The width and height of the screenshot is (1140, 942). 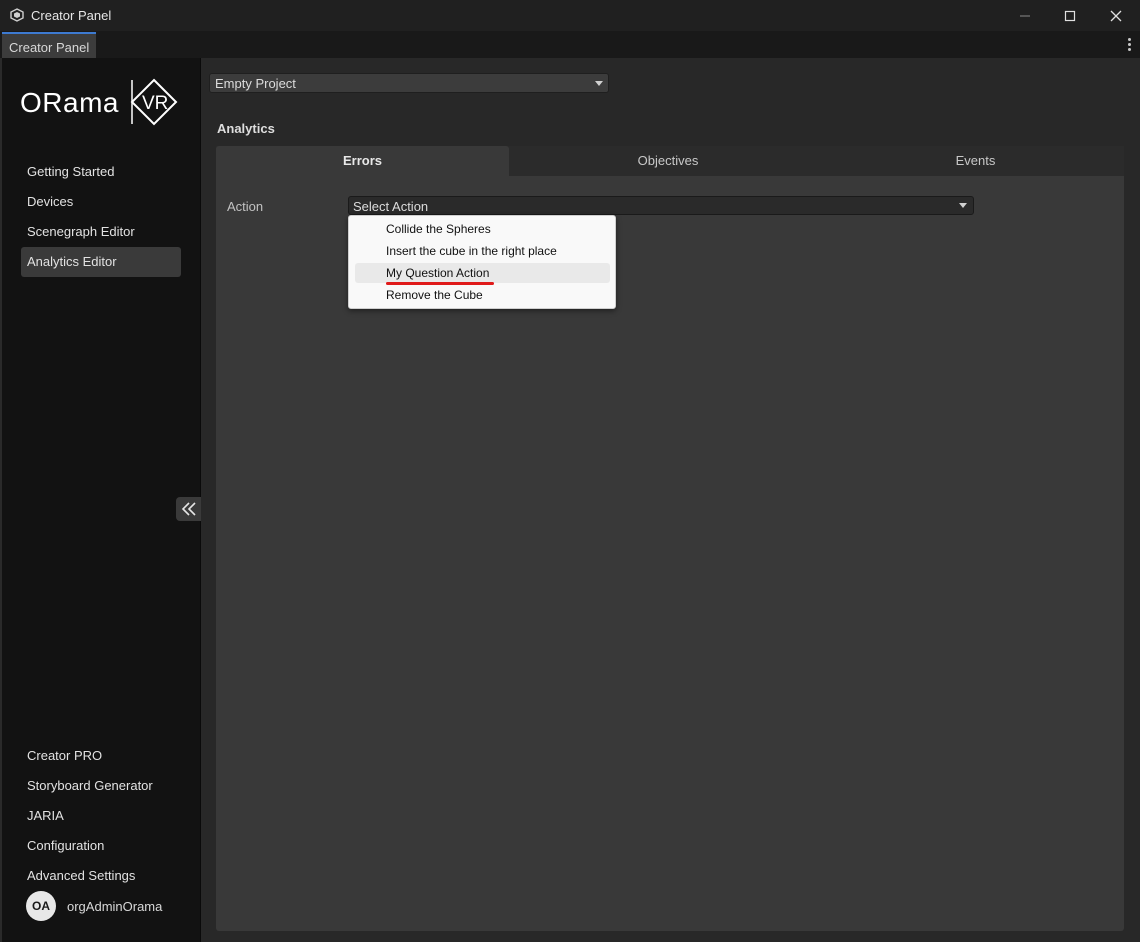 I want to click on highlight-underline, so click(x=440, y=283).